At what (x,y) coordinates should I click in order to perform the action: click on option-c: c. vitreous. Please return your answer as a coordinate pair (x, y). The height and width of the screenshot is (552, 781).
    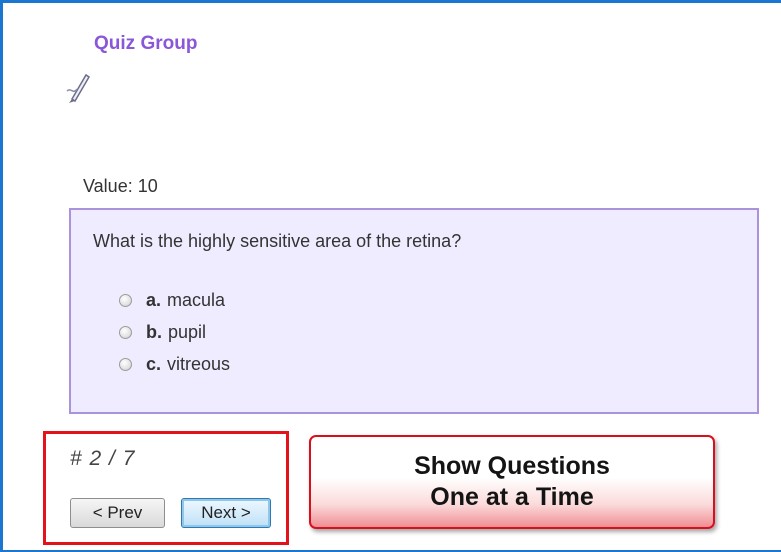
    Looking at the image, I should click on (174, 364).